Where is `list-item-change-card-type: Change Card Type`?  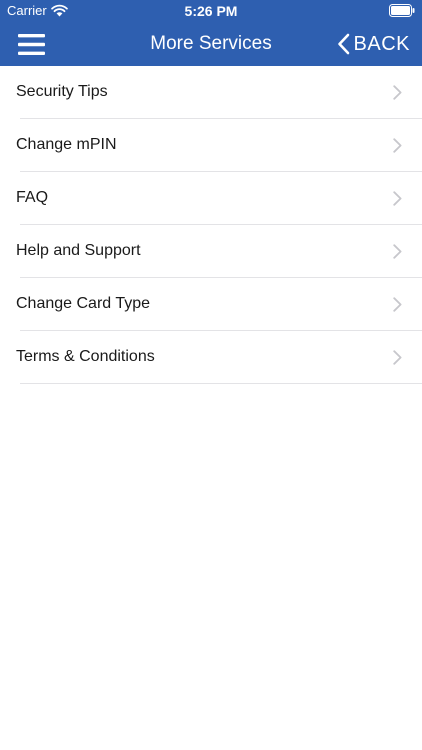 list-item-change-card-type: Change Card Type is located at coordinates (211, 304).